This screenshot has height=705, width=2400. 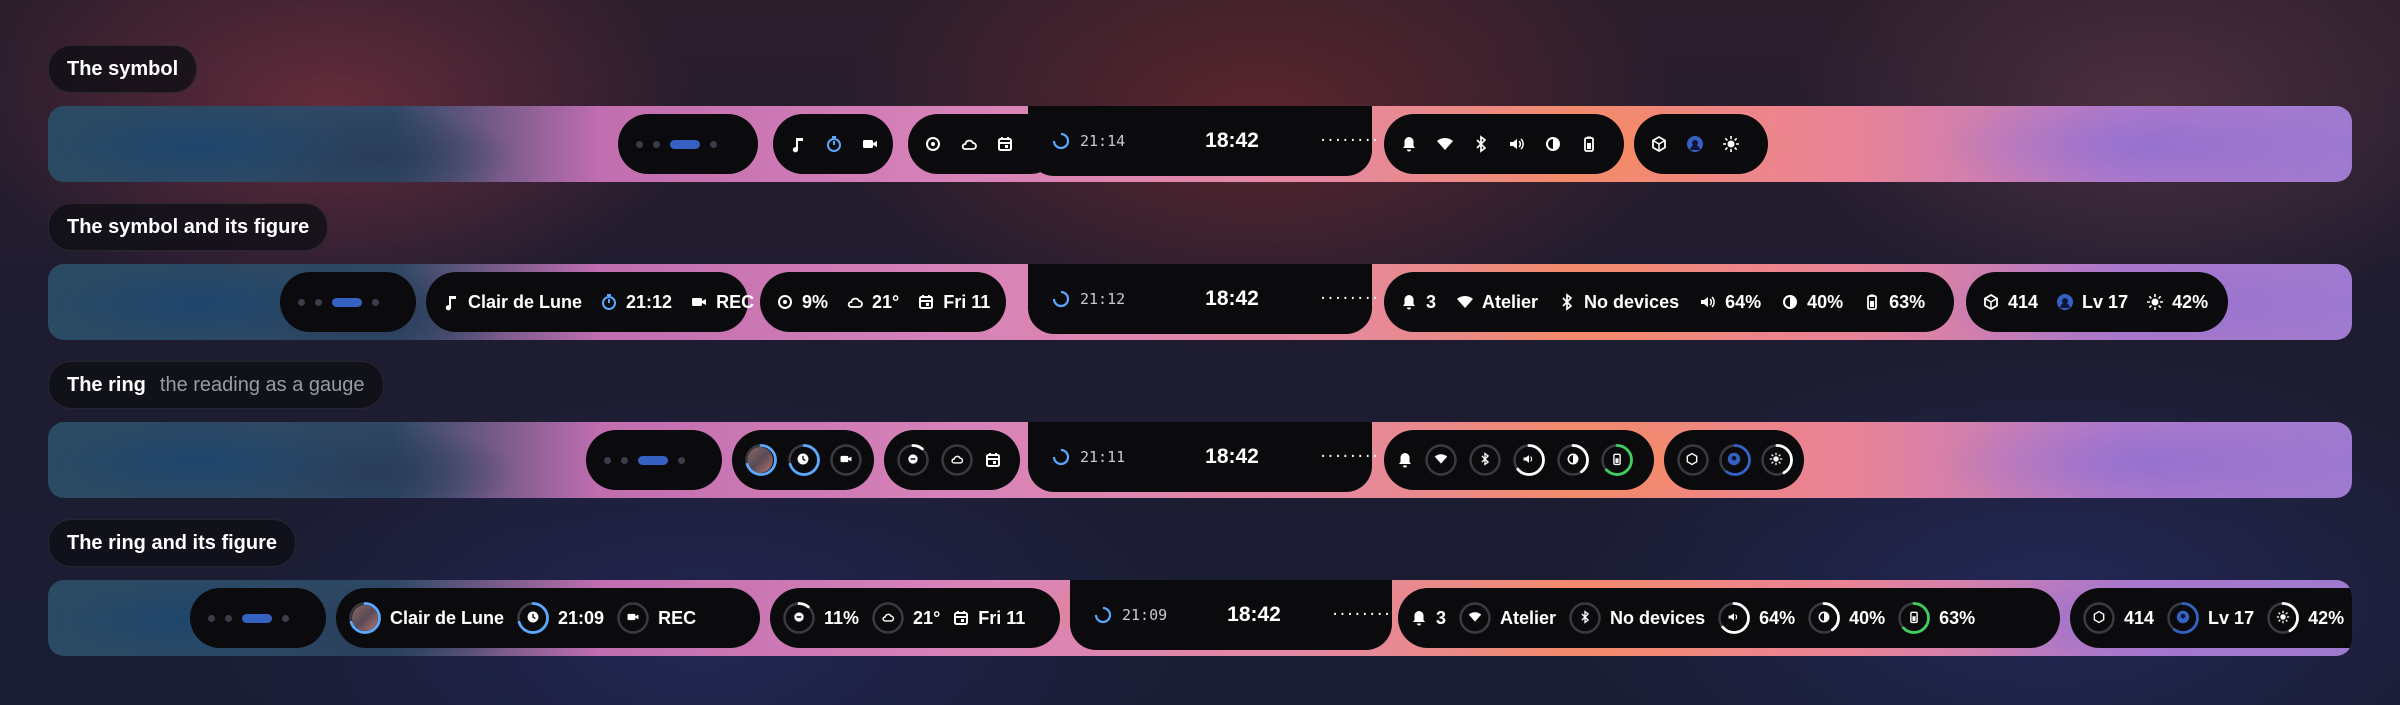 I want to click on volume-ring, so click(x=1529, y=460).